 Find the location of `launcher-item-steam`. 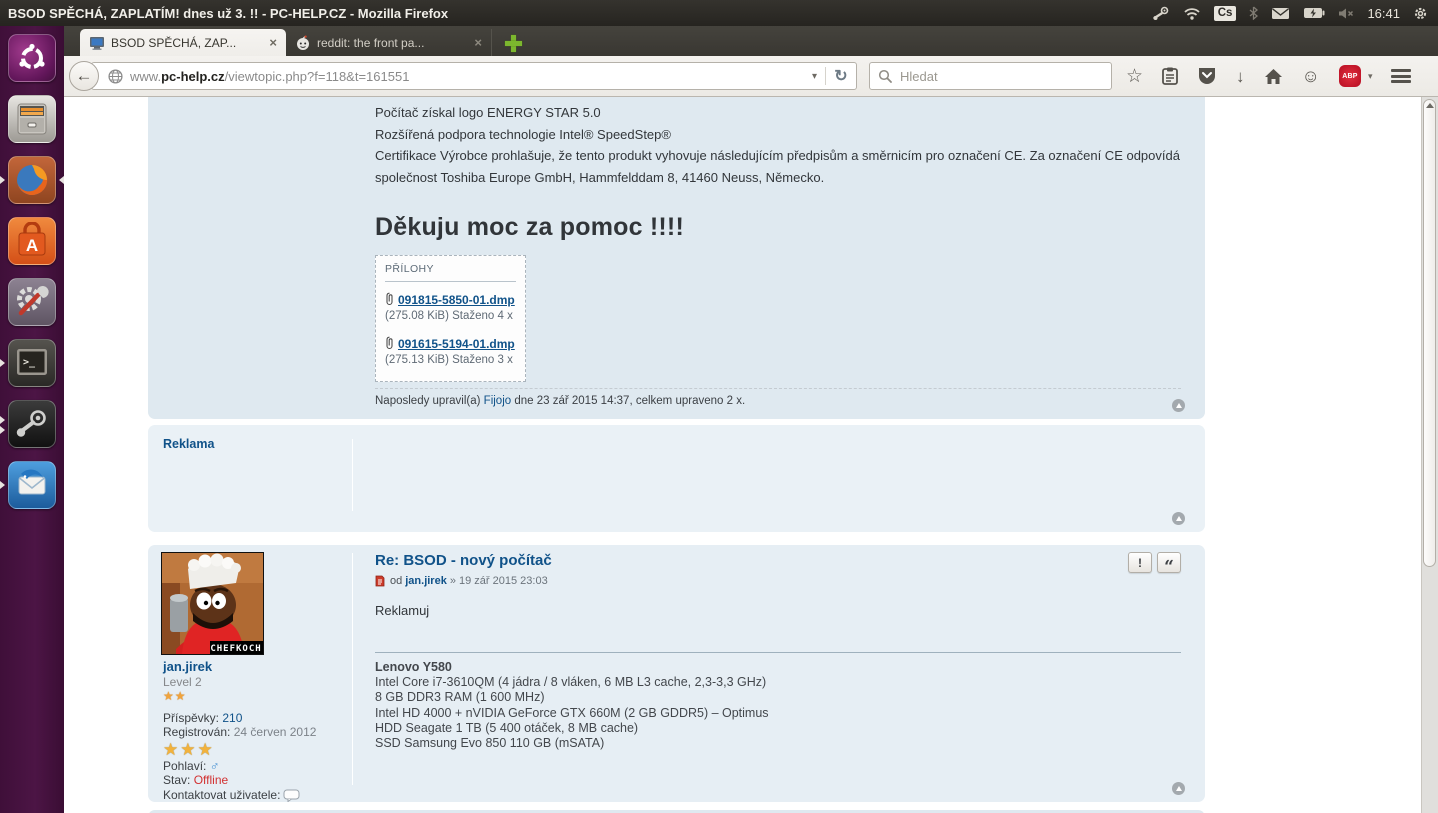

launcher-item-steam is located at coordinates (32, 424).